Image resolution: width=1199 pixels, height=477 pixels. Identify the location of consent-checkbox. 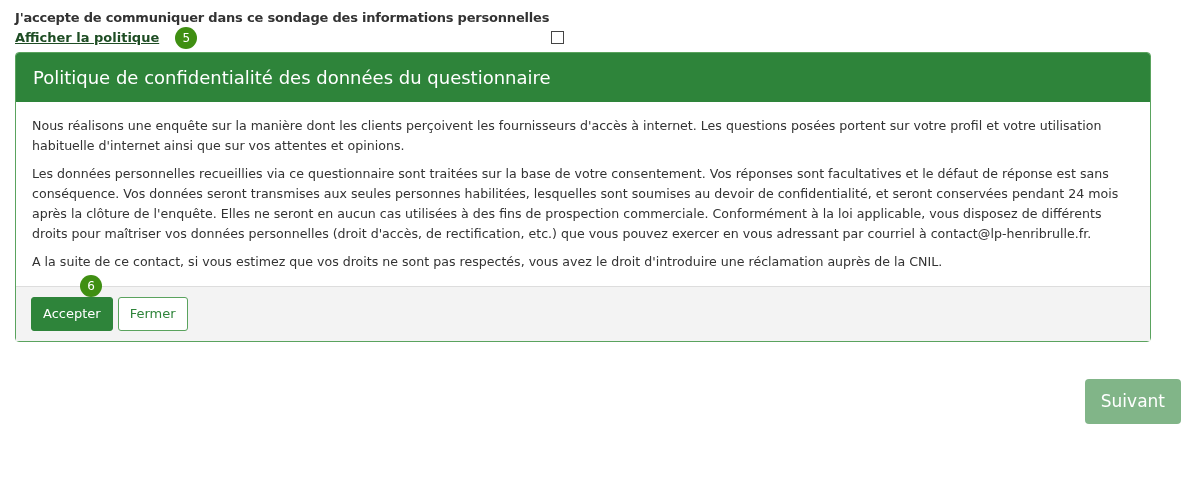
(558, 37).